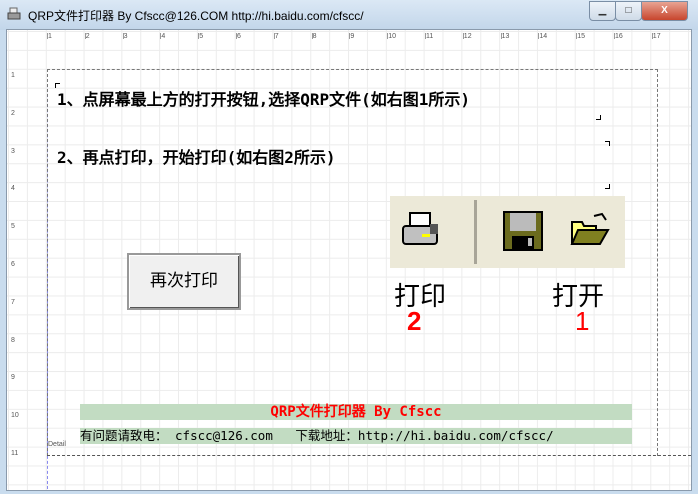 The height and width of the screenshot is (494, 698). Describe the element at coordinates (14, 13) in the screenshot. I see `printer-app-icon` at that location.